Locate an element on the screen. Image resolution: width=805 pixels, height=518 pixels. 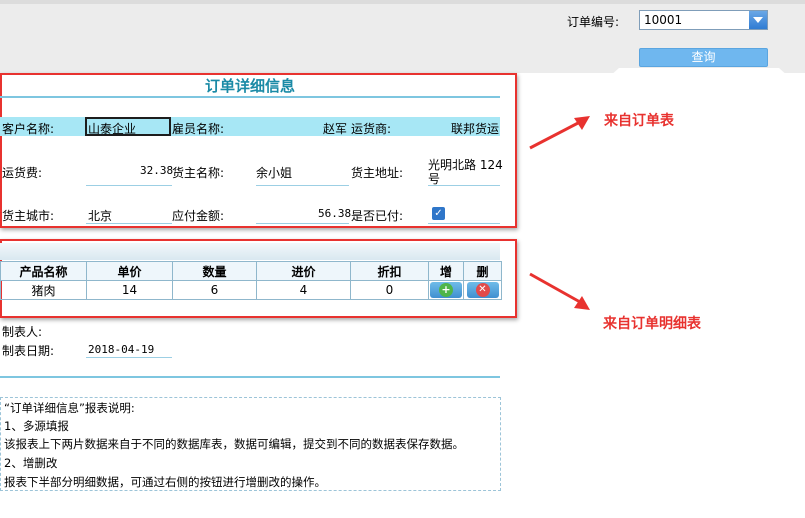
desc-line-3: 该报表上下两片数据来自于不同的数据库表，数据可编辑，提交到不同的数据表保存数据。 is located at coordinates (234, 444).